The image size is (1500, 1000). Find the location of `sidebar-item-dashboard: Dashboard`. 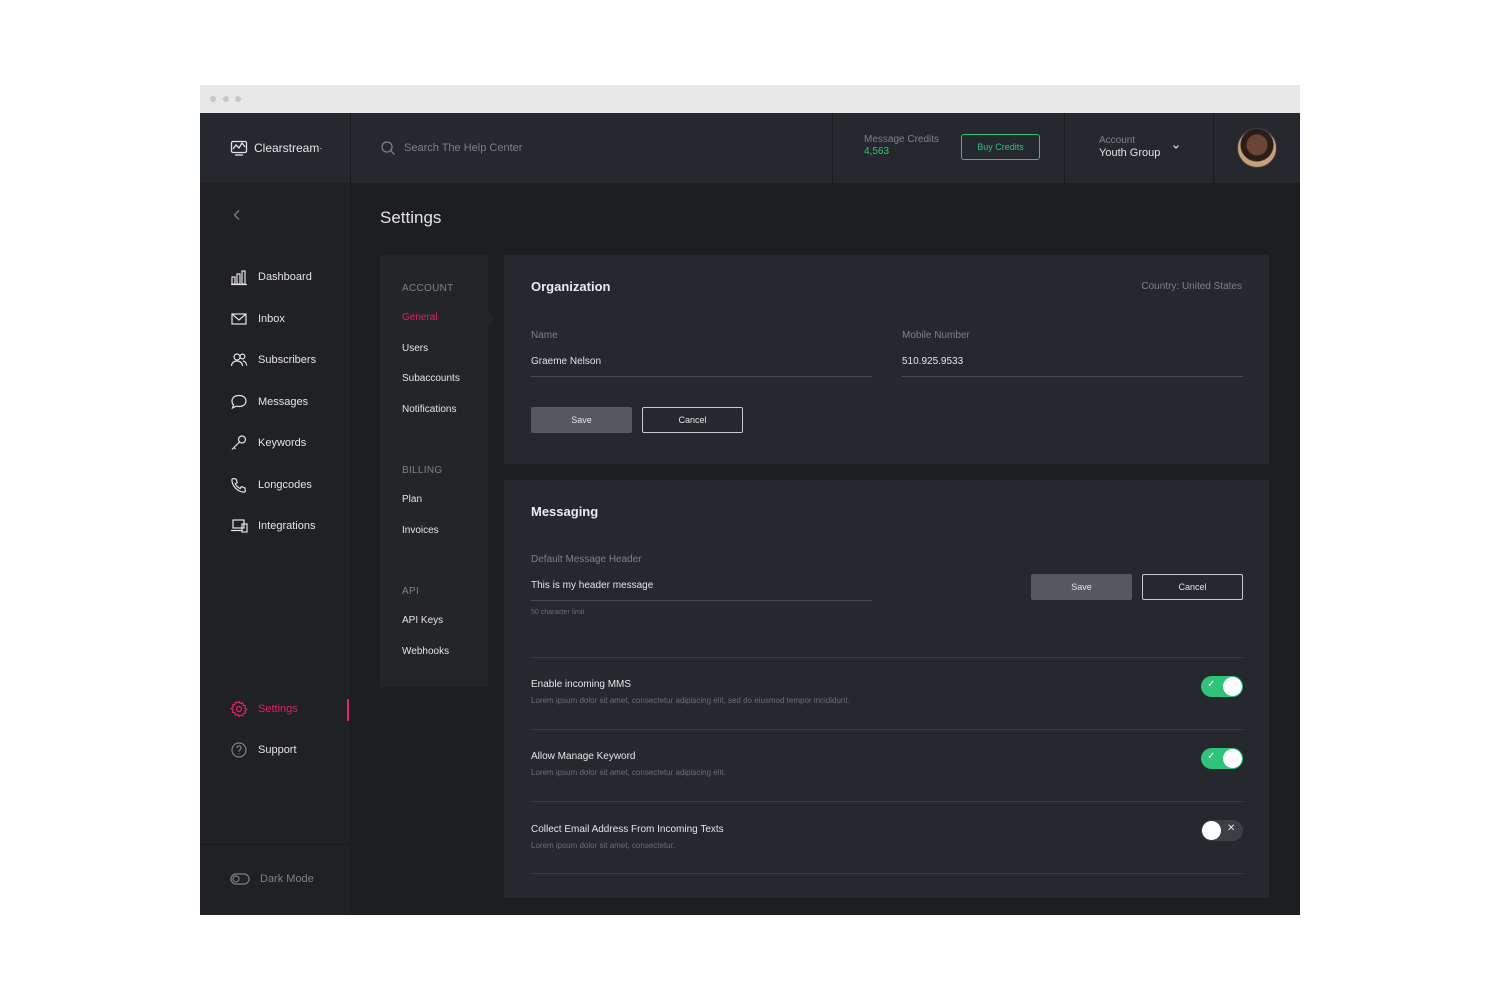

sidebar-item-dashboard: Dashboard is located at coordinates (271, 277).